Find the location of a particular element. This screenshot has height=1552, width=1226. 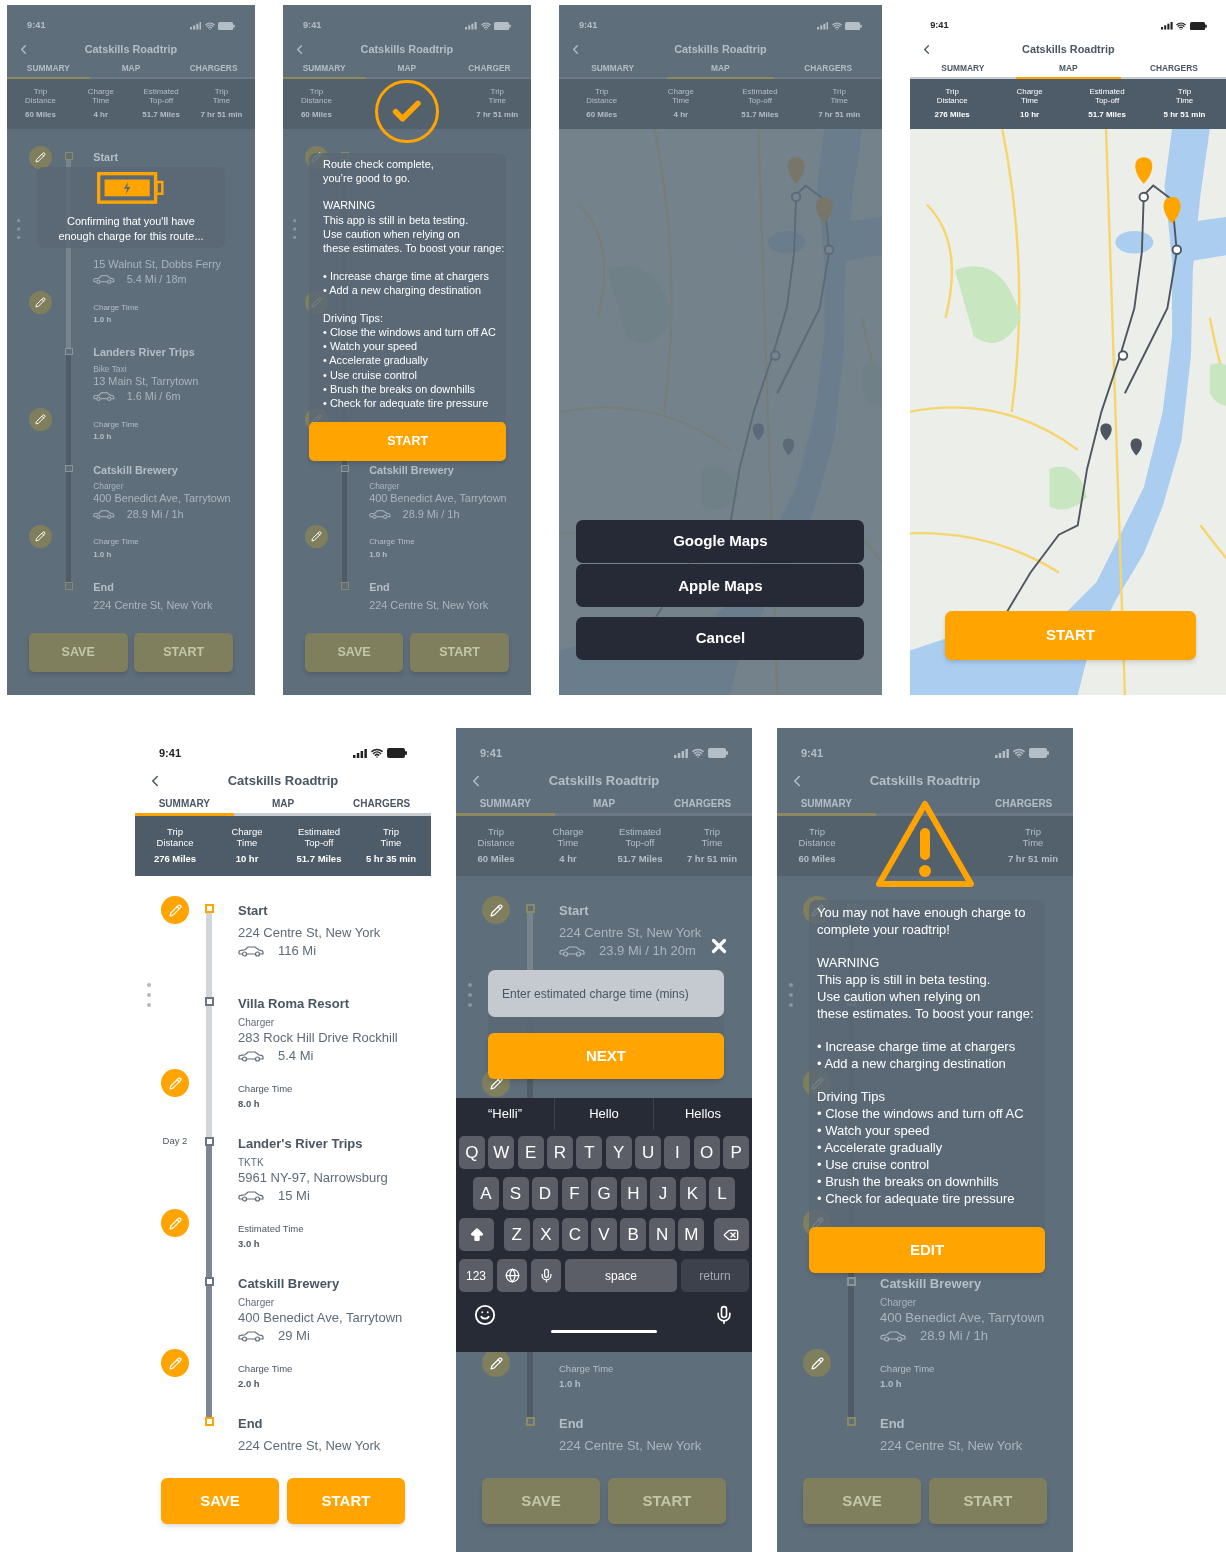

signal-icon is located at coordinates (360, 753).